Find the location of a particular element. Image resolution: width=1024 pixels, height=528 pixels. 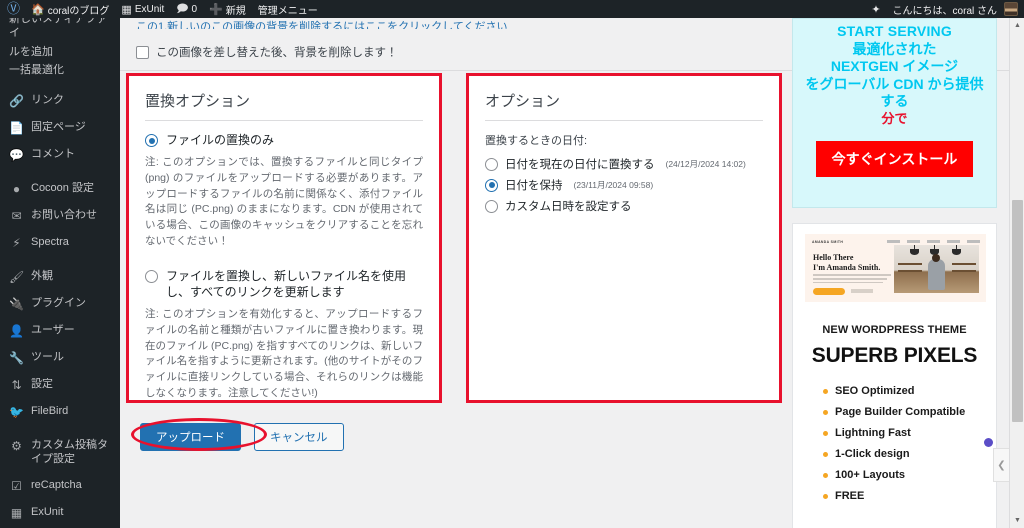

options-title: オプション is located at coordinates (624, 105).